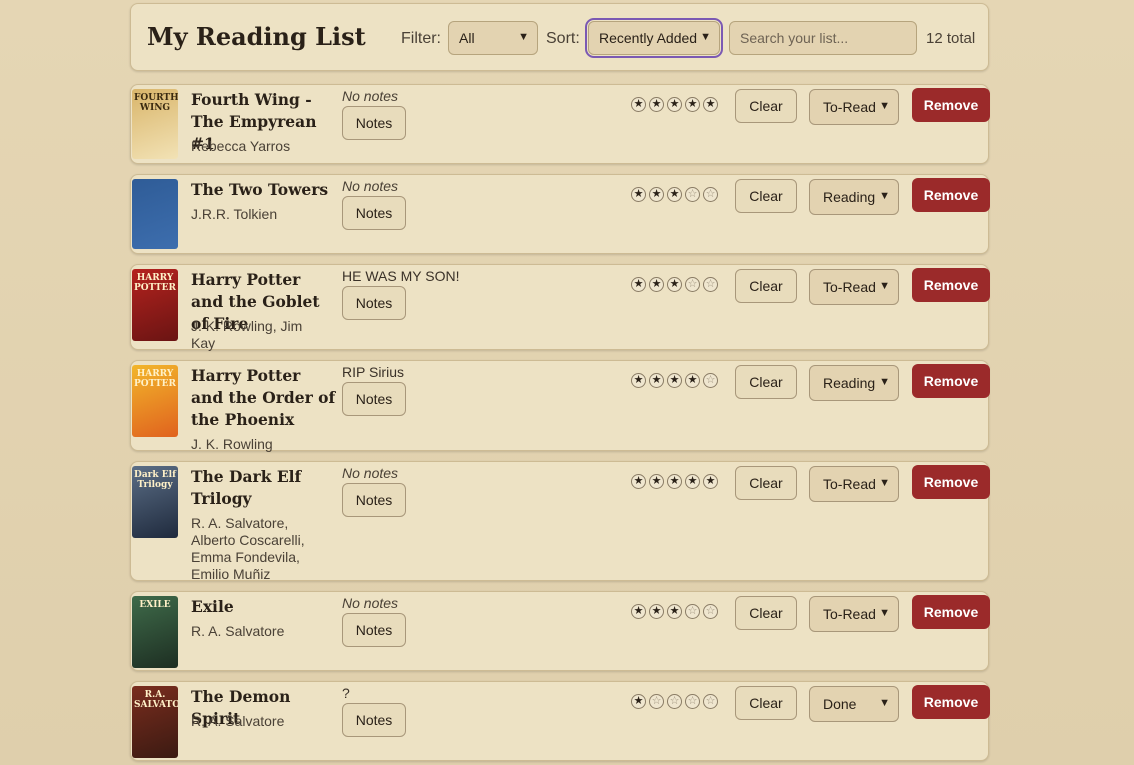 This screenshot has width=1134, height=765. I want to click on book-author: Rebecca Yarros, so click(241, 146).